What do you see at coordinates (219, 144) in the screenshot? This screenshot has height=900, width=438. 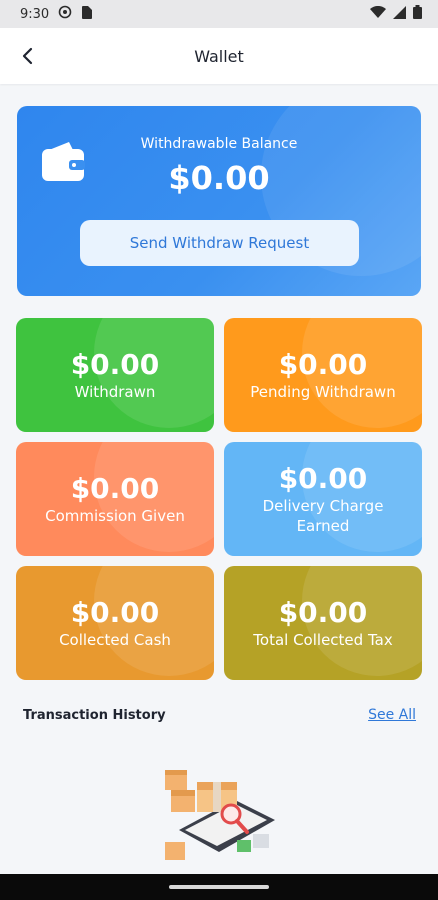 I see `balance-label: Withdrawable Balance` at bounding box center [219, 144].